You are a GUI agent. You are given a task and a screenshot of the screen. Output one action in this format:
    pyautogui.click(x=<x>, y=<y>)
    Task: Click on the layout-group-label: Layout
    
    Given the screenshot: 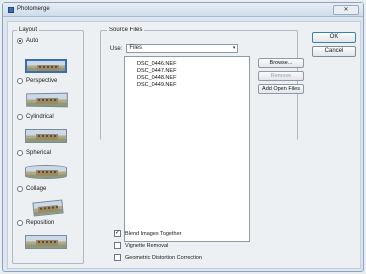 What is the action you would take?
    pyautogui.click(x=28, y=30)
    